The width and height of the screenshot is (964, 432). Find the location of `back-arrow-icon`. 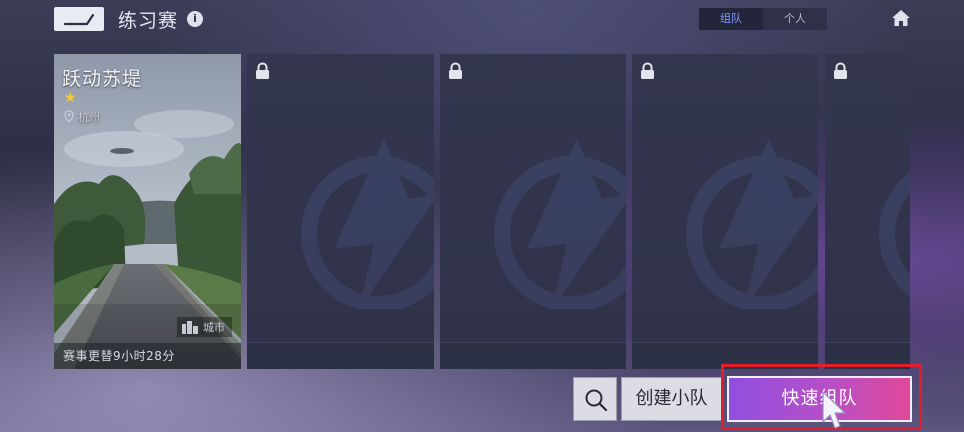

back-arrow-icon is located at coordinates (79, 19).